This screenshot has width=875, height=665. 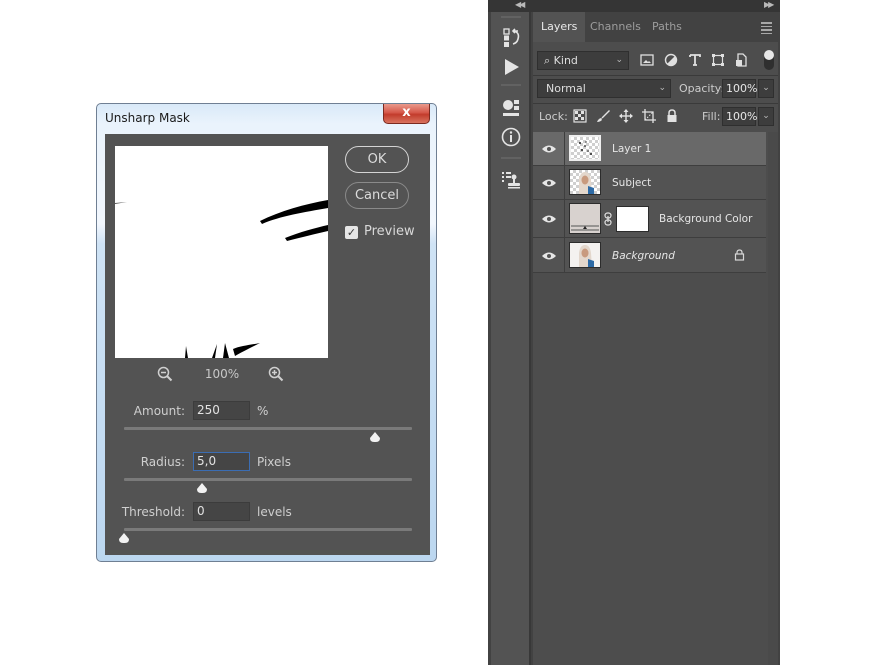 What do you see at coordinates (389, 231) in the screenshot?
I see `preview-label: Preview` at bounding box center [389, 231].